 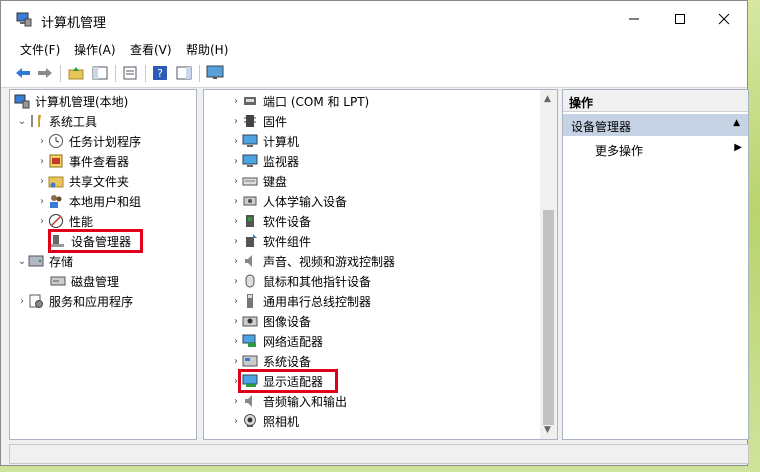 I want to click on tree-item-disk-management: 磁盘管理, so click(x=84, y=281).